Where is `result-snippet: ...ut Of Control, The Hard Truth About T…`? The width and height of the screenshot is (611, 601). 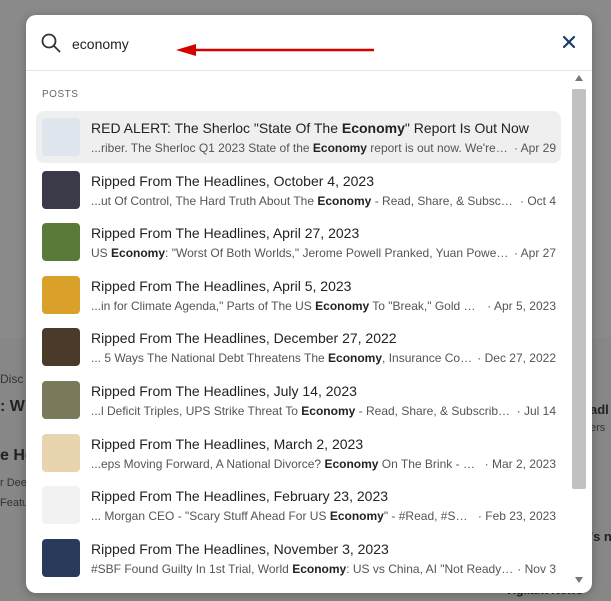 result-snippet: ...ut Of Control, The Hard Truth About T… is located at coordinates (303, 201).